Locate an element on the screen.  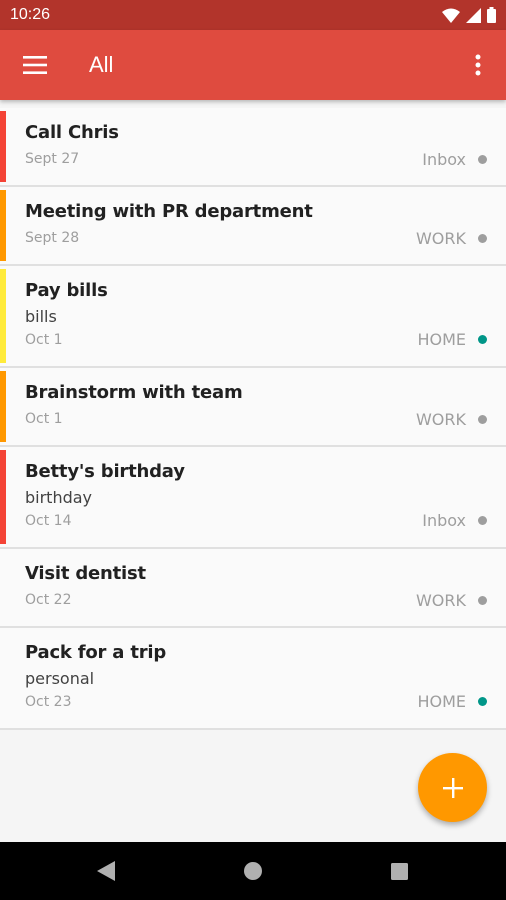
task-date: Sept 27 is located at coordinates (52, 159).